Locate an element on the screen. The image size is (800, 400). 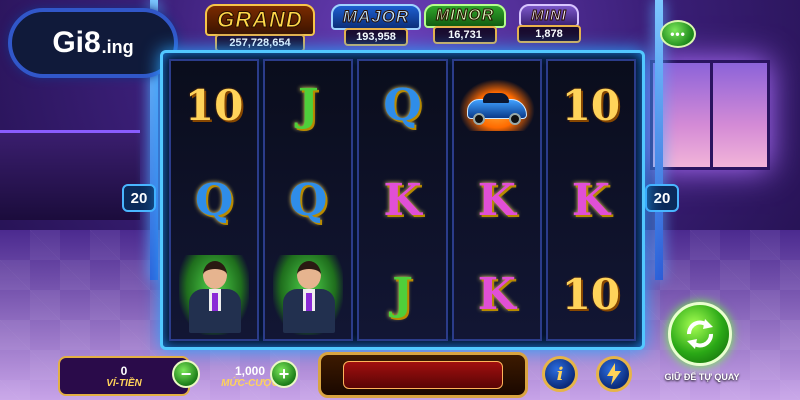
autospin-button is located at coordinates (700, 334).